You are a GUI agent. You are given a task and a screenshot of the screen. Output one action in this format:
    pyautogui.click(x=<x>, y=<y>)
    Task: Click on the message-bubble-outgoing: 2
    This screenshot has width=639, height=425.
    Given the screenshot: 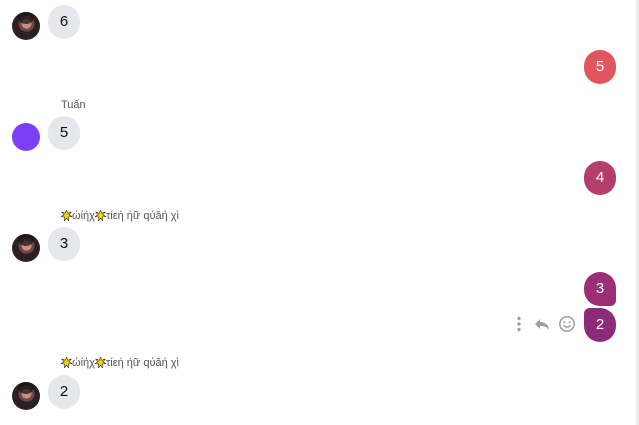 What is the action you would take?
    pyautogui.click(x=600, y=325)
    